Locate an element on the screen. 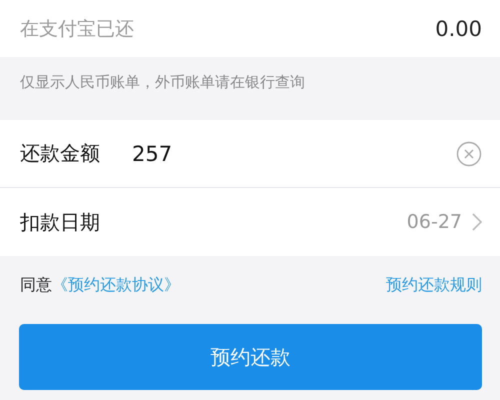 The image size is (500, 400). agreement-link: 《预约还款协议》 is located at coordinates (116, 285).